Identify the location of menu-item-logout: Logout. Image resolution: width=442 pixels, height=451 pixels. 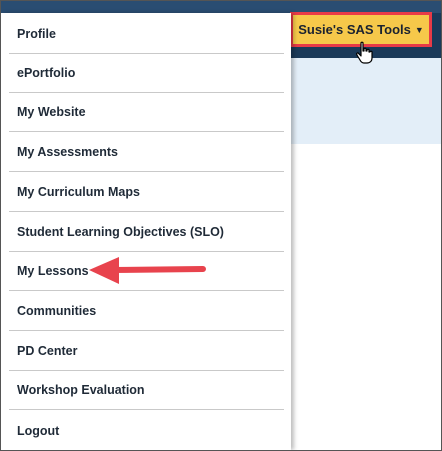
(146, 430).